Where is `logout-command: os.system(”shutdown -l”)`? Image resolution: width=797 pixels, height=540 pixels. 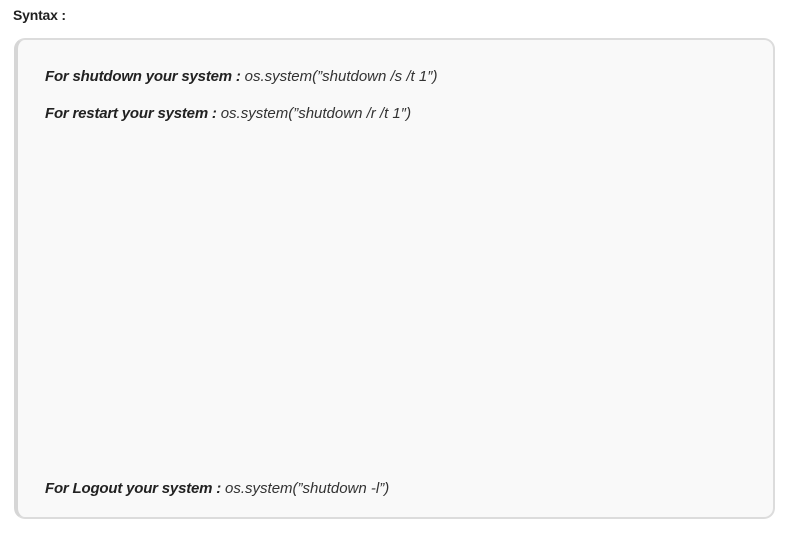
logout-command: os.system(”shutdown -l”) is located at coordinates (307, 488).